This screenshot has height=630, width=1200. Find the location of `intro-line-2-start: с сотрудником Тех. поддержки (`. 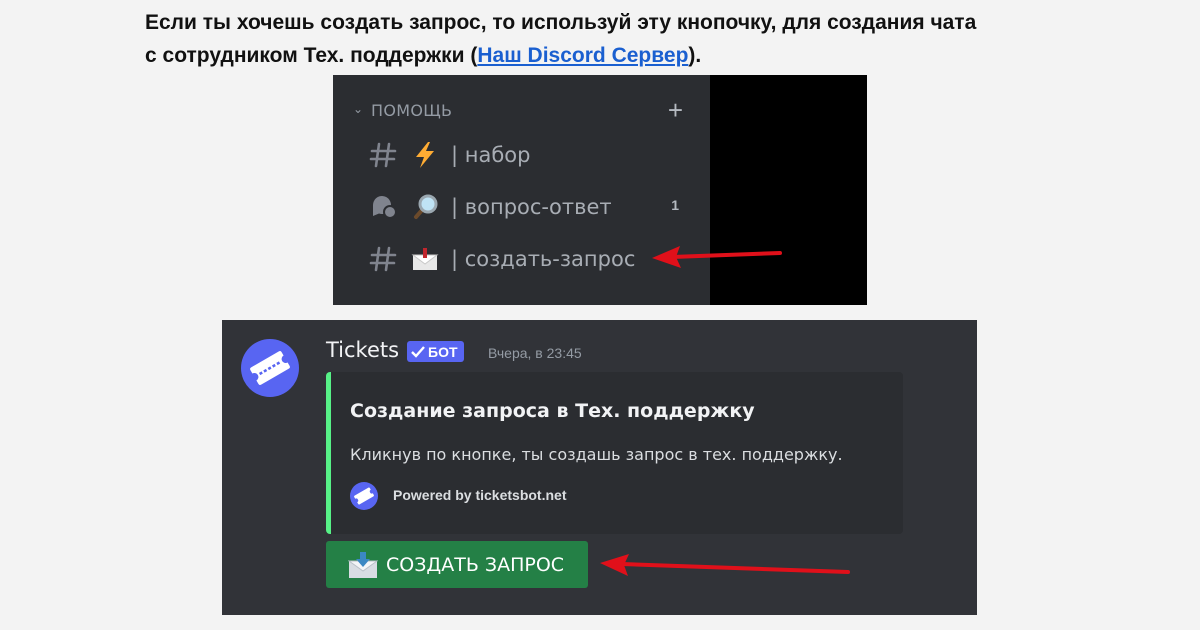

intro-line-2-start: с сотрудником Тех. поддержки ( is located at coordinates (311, 55).